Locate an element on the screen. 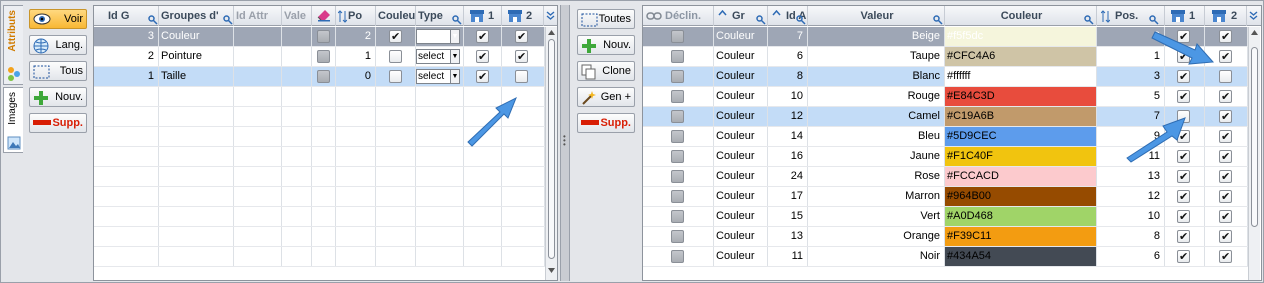  gen-button: Gen + is located at coordinates (606, 97).